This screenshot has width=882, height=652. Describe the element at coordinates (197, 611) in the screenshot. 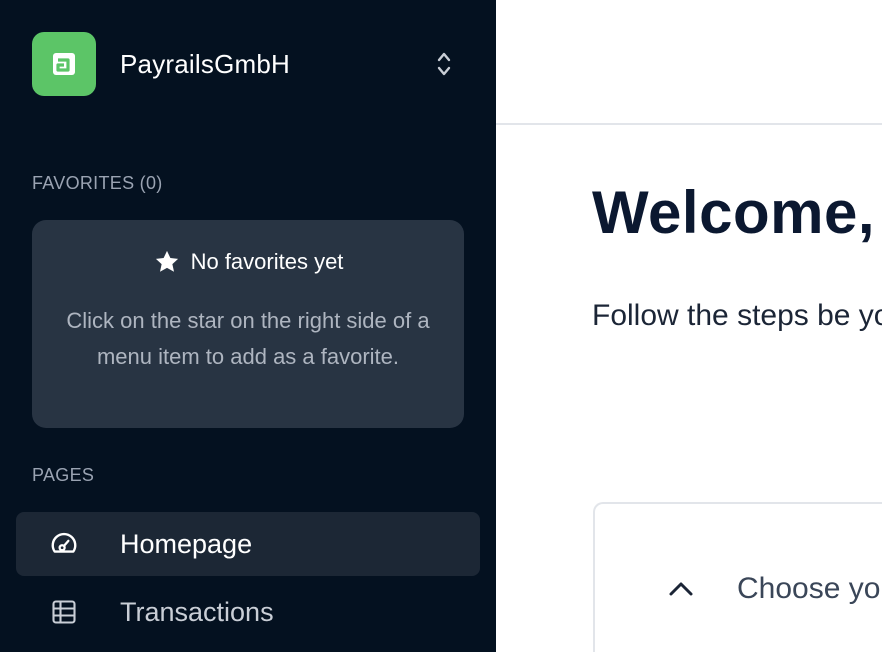

I see `sidebar-item-label: Transactions` at that location.